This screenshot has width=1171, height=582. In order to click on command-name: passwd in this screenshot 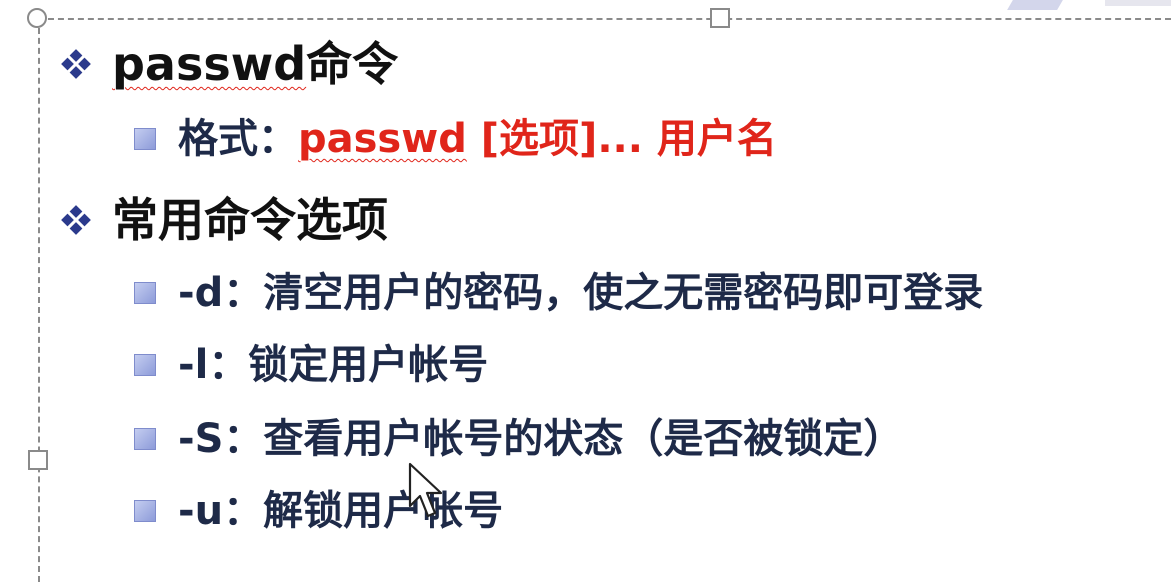, I will do `click(209, 64)`.